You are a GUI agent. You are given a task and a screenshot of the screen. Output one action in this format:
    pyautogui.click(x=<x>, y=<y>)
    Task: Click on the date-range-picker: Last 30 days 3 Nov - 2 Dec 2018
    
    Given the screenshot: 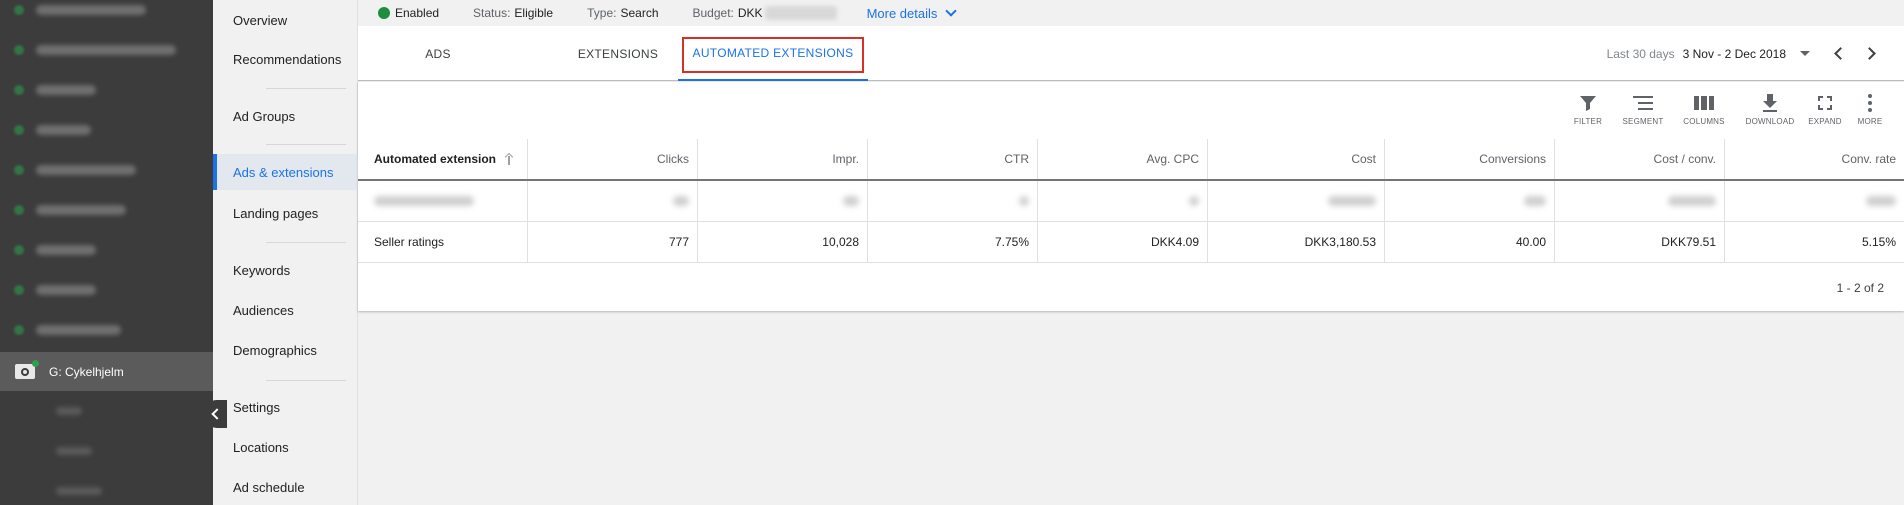 What is the action you would take?
    pyautogui.click(x=1745, y=53)
    